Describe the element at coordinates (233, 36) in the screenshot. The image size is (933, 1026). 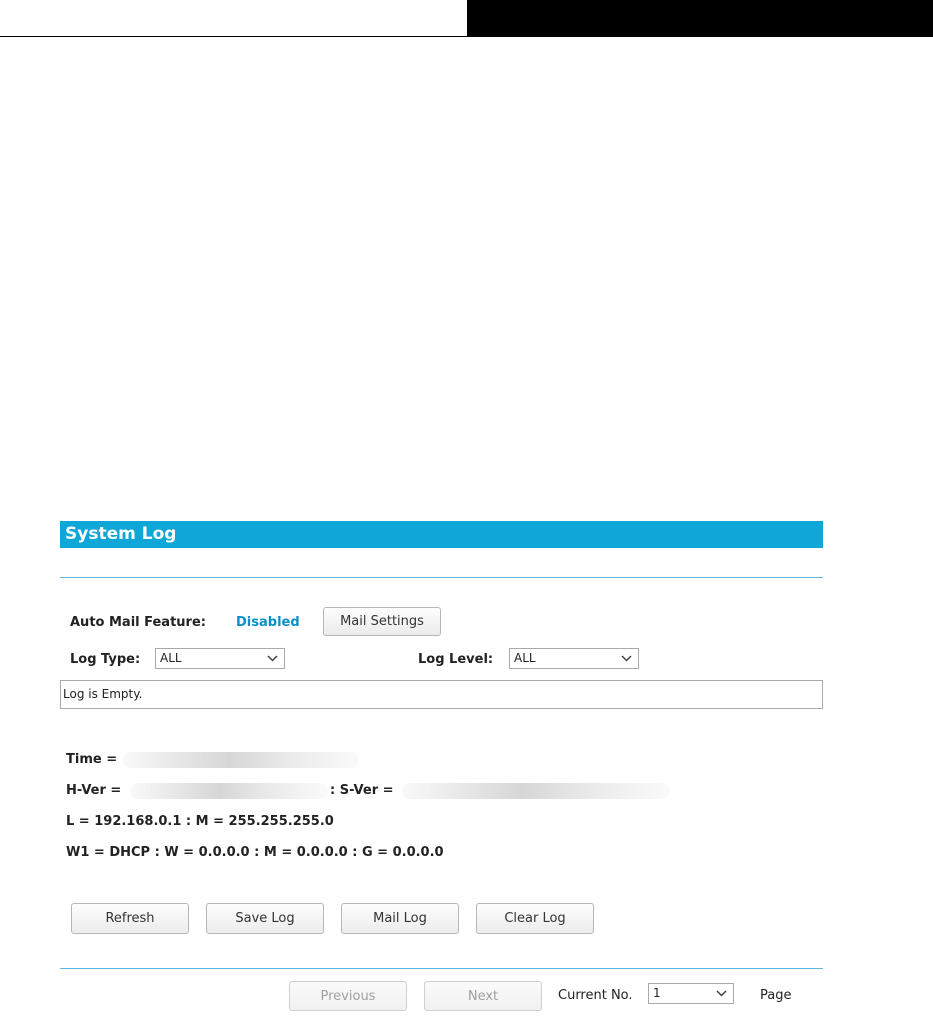
I see `top-divider` at that location.